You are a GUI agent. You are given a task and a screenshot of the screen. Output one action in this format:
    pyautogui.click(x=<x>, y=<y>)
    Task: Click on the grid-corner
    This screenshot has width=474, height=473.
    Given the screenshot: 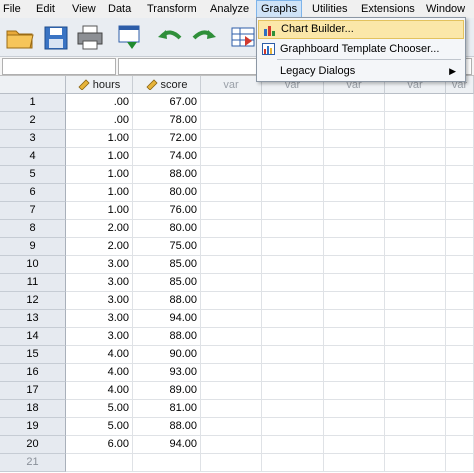 What is the action you would take?
    pyautogui.click(x=33, y=85)
    